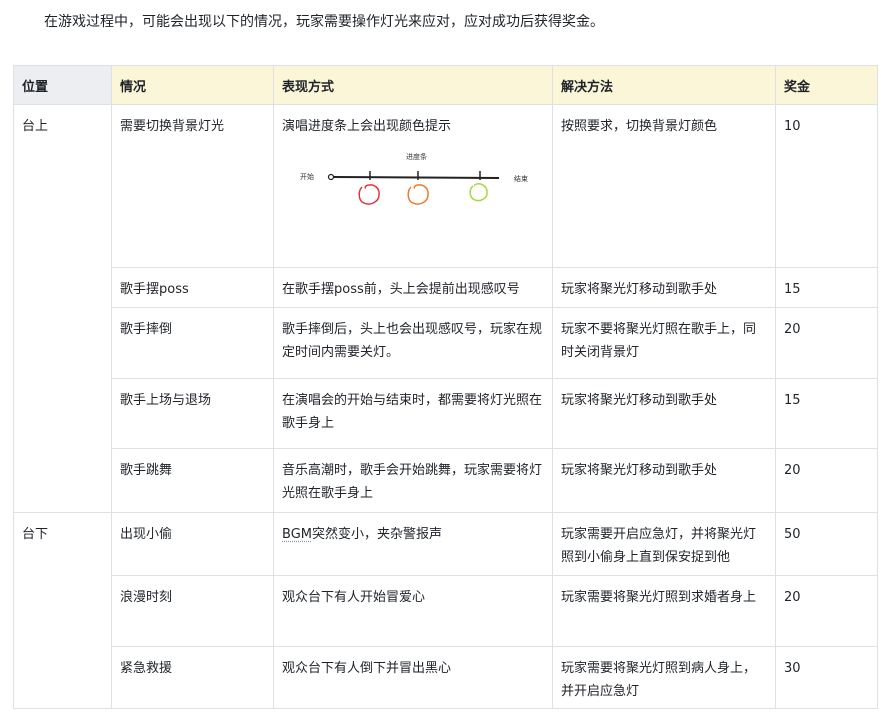  Describe the element at coordinates (192, 287) in the screenshot. I see `situation-cell: 歌手摆poss` at that location.